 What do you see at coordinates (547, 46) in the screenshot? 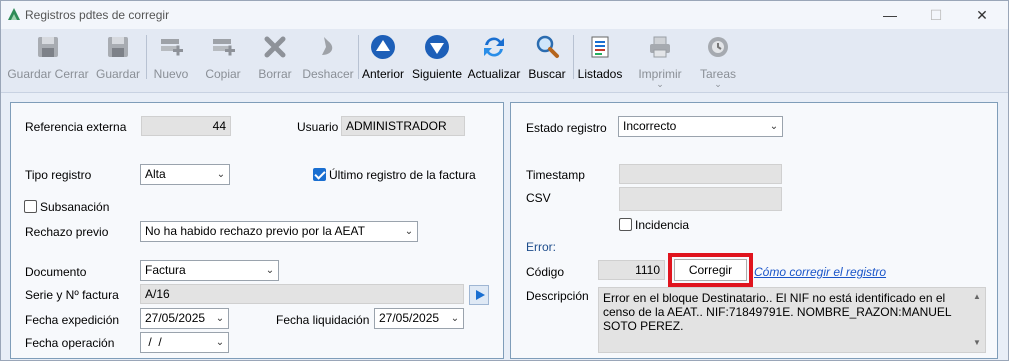
I see `magnifier-icon` at bounding box center [547, 46].